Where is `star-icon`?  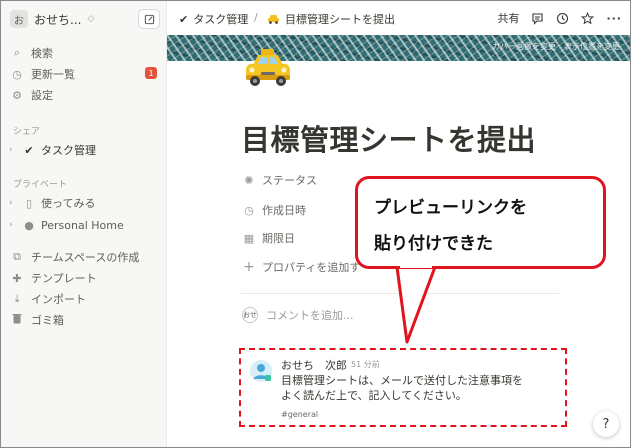
star-icon is located at coordinates (588, 18).